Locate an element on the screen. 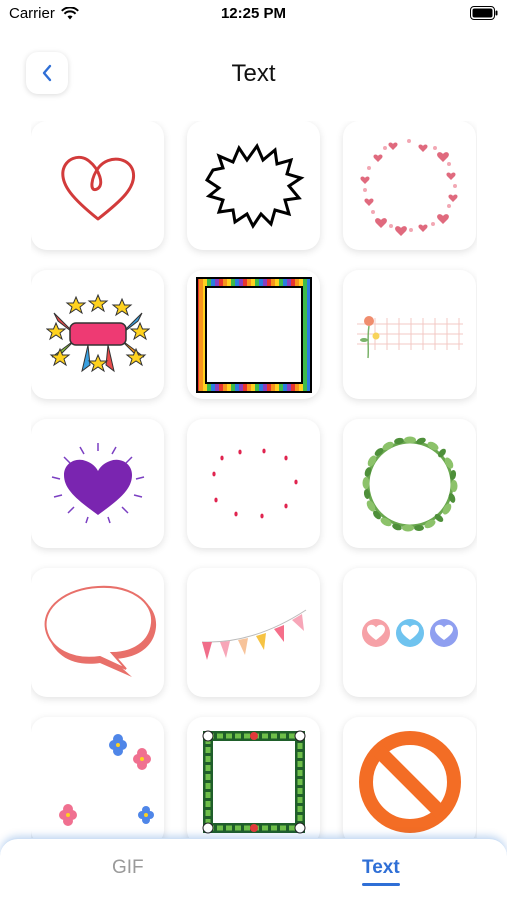 The width and height of the screenshot is (507, 901). heart-outline-icon is located at coordinates (97, 187).